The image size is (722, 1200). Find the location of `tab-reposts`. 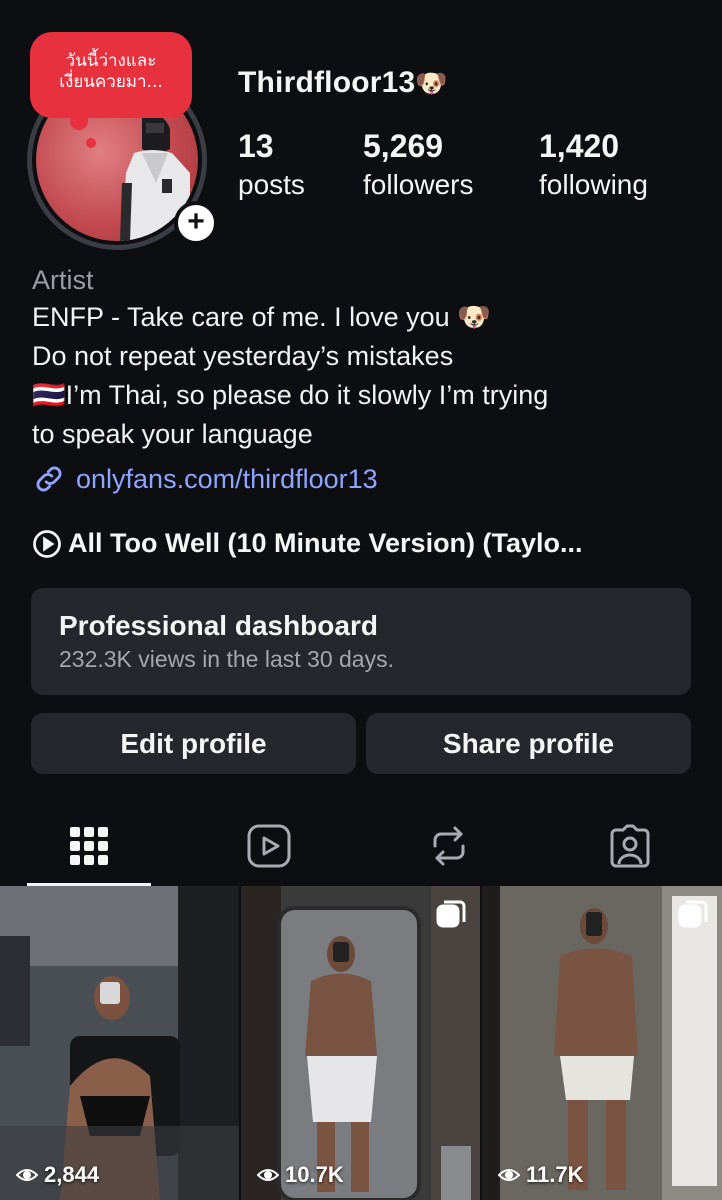

tab-reposts is located at coordinates (449, 846).